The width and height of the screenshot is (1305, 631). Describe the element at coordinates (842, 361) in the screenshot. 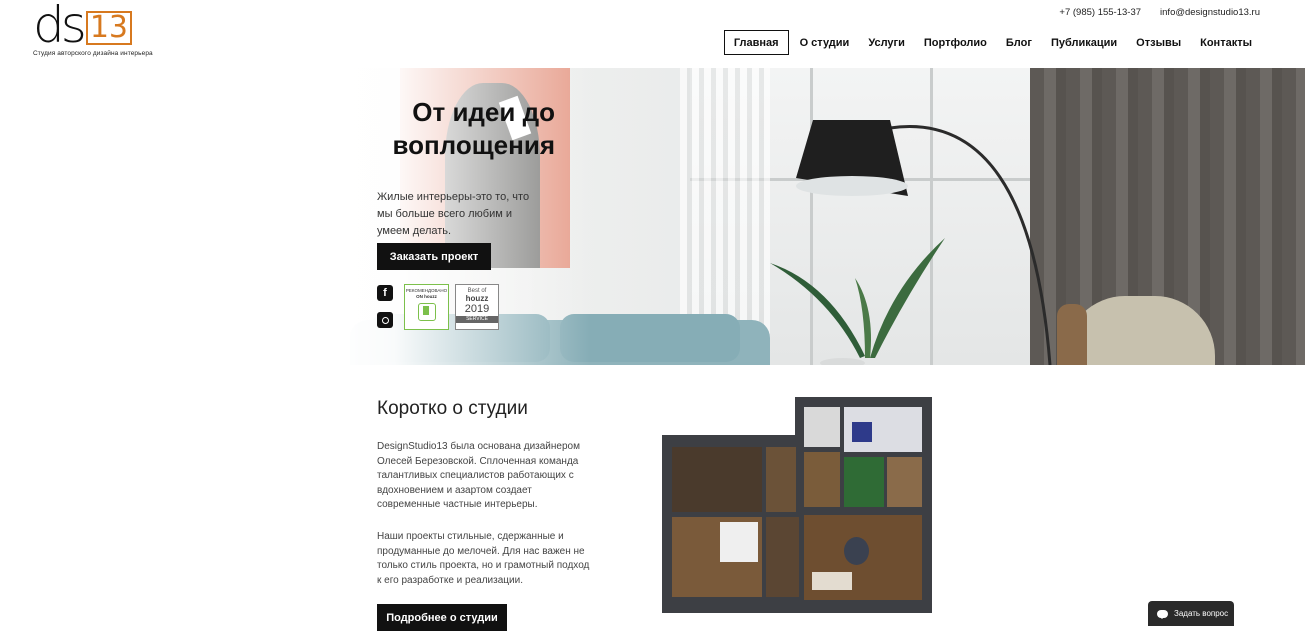

I see `hero-pot` at that location.